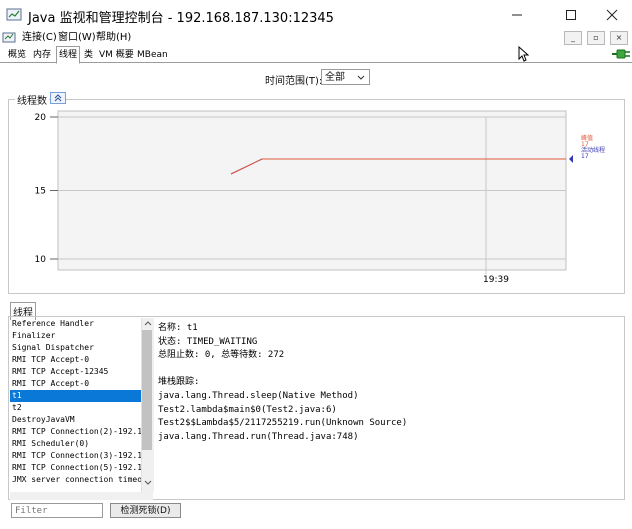 This screenshot has height=529, width=632. Describe the element at coordinates (75, 468) in the screenshot. I see `thread-list-item: RMI TCP Connection(5)-192.168.` at that location.